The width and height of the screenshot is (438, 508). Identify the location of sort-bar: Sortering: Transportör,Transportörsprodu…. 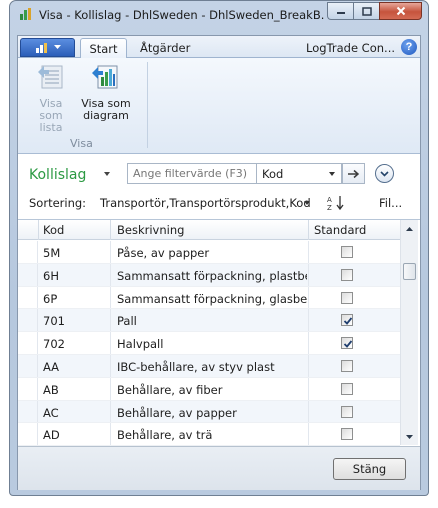
(219, 204).